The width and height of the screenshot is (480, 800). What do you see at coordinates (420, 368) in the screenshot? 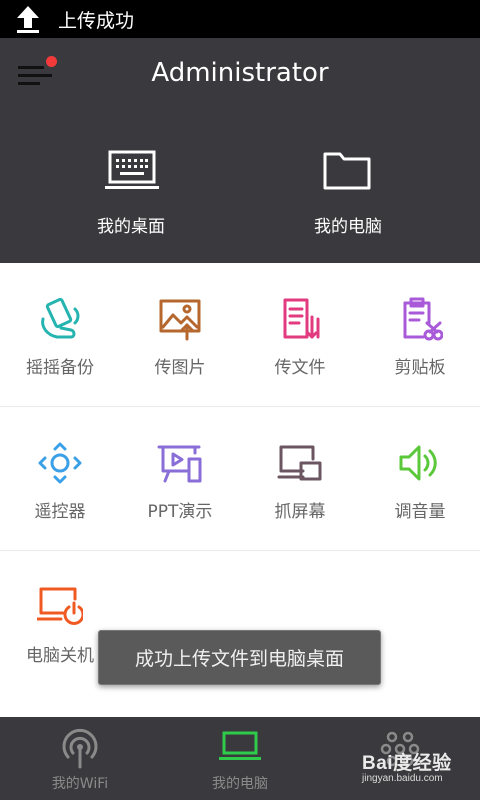
I see `clipboard-label: 剪贴板` at bounding box center [420, 368].